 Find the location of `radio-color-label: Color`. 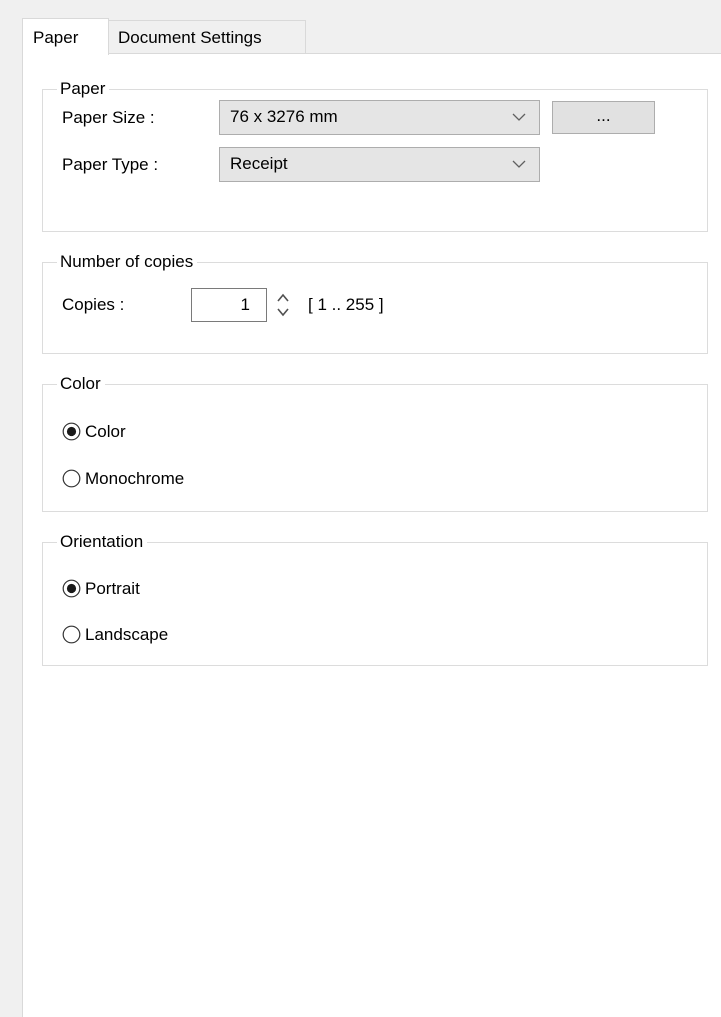

radio-color-label: Color is located at coordinates (105, 431).